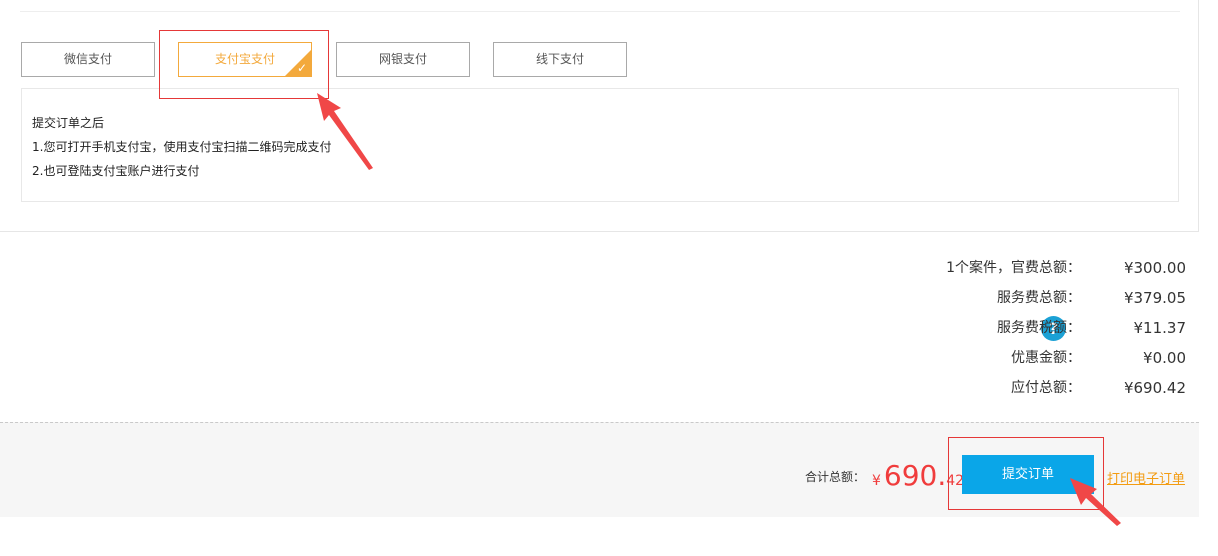 This screenshot has width=1218, height=556. What do you see at coordinates (1046, 388) in the screenshot?
I see `summary-label: 应付总额：` at bounding box center [1046, 388].